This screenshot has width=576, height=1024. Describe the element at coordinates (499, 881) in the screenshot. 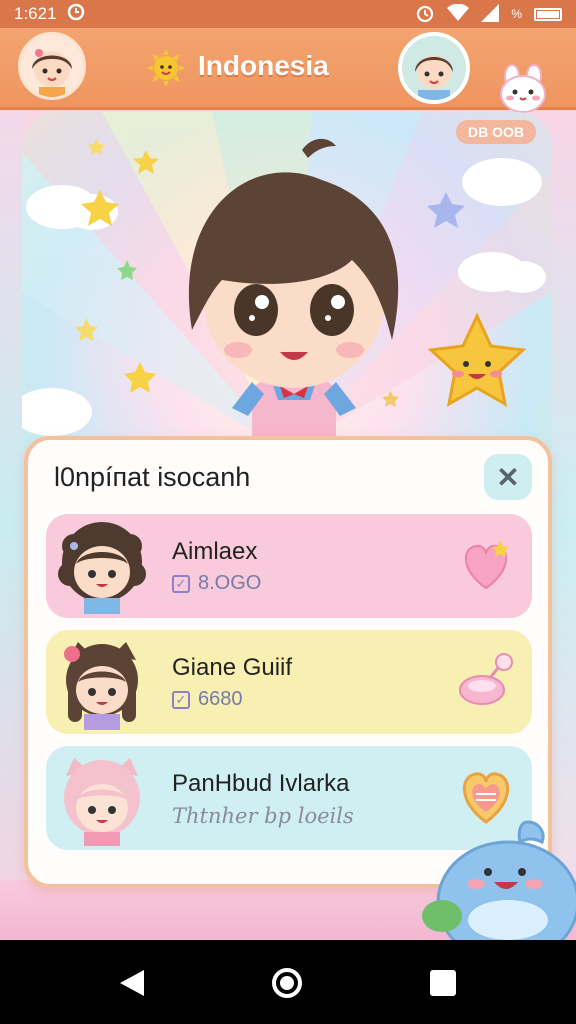

I see `whale-mascot-illustration` at that location.